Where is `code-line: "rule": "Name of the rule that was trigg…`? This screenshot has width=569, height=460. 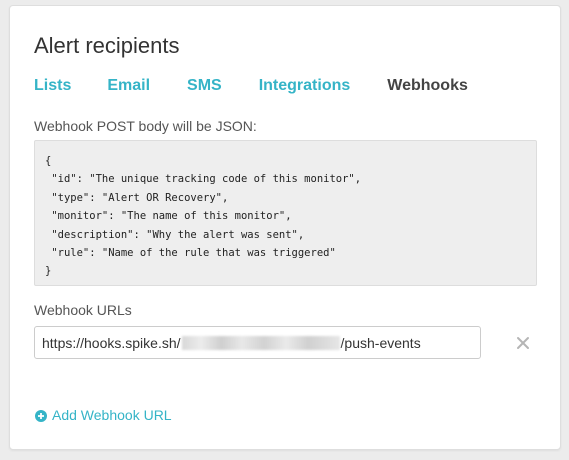 code-line: "rule": "Name of the rule that was trigg… is located at coordinates (190, 253).